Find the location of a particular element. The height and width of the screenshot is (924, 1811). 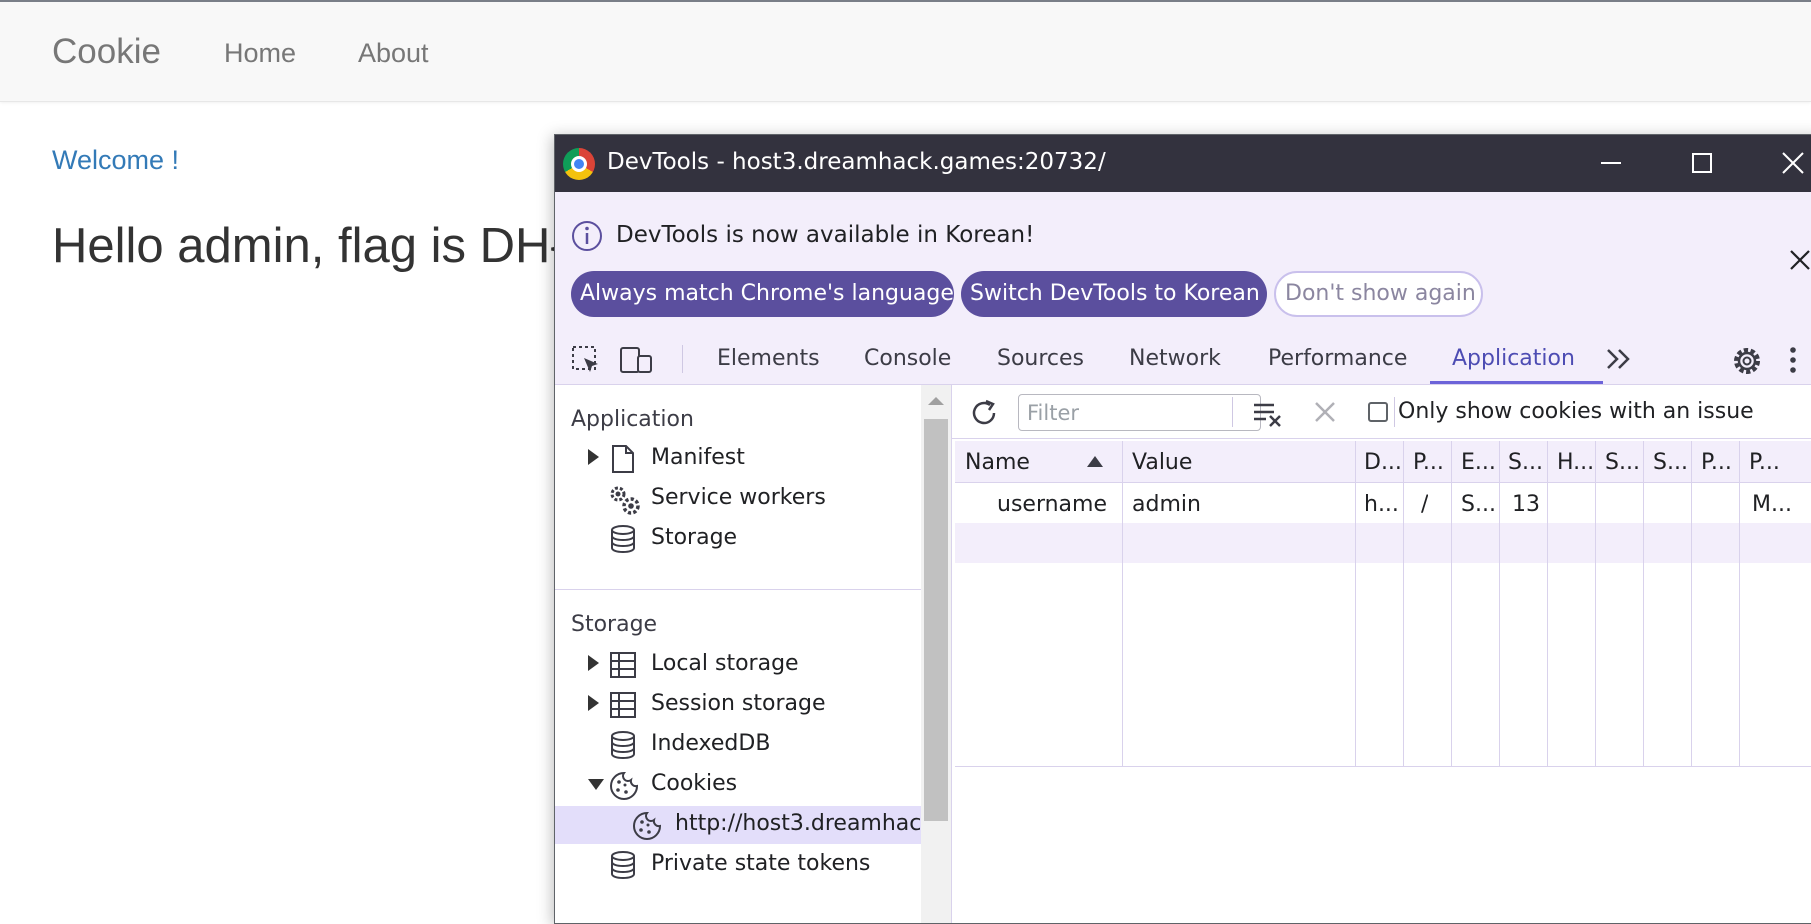

sidebar-item-manifest: Manifest is located at coordinates (738, 459).